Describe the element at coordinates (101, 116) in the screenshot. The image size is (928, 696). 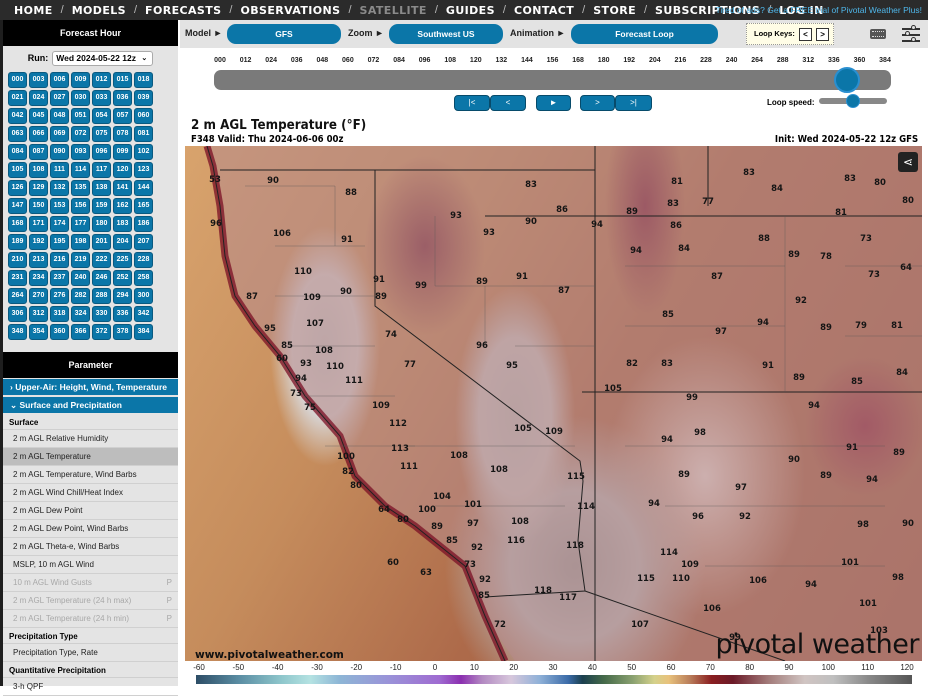
I see `forecast-hour-button: 054` at that location.